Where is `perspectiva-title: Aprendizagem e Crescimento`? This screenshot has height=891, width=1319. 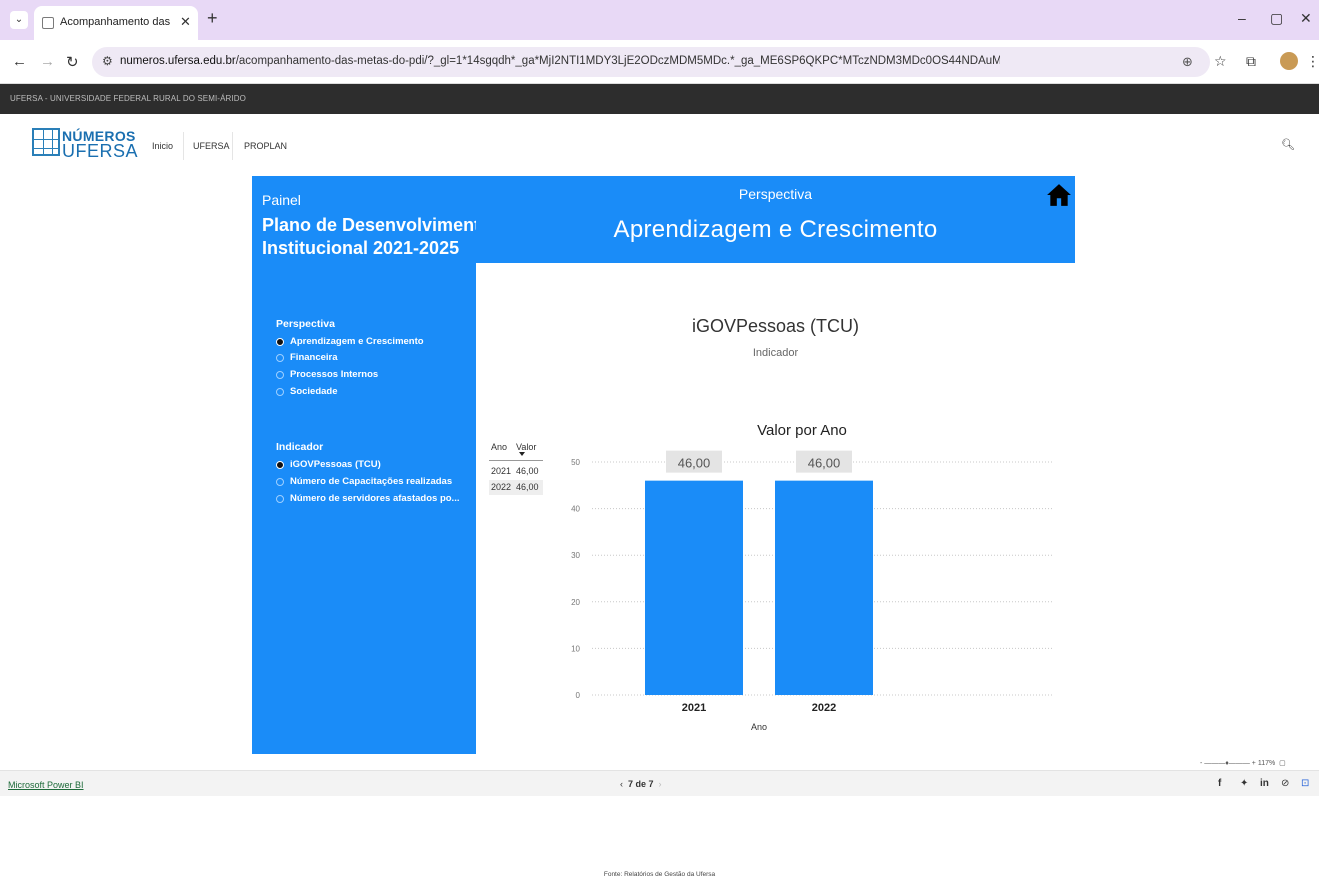 perspectiva-title: Aprendizagem e Crescimento is located at coordinates (775, 229).